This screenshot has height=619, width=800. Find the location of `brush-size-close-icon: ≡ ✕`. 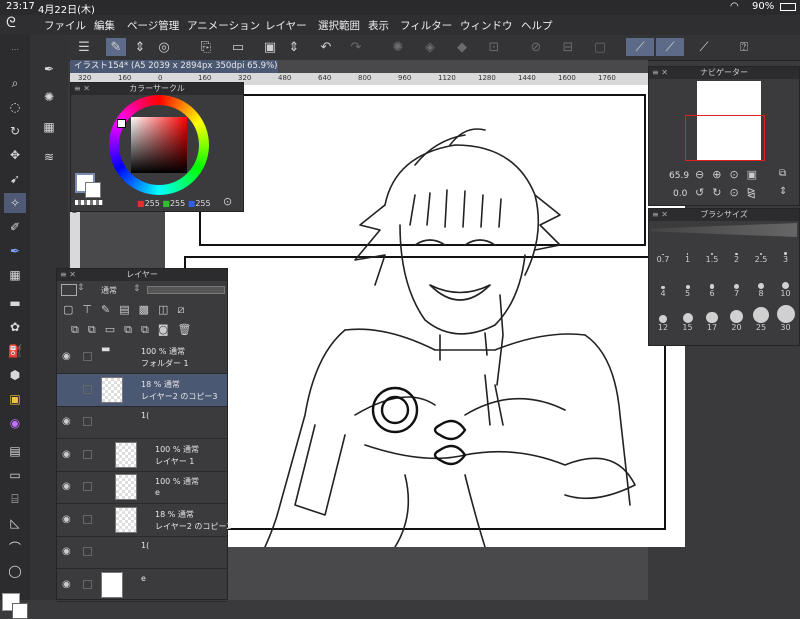

brush-size-close-icon: ≡ ✕ is located at coordinates (660, 215).